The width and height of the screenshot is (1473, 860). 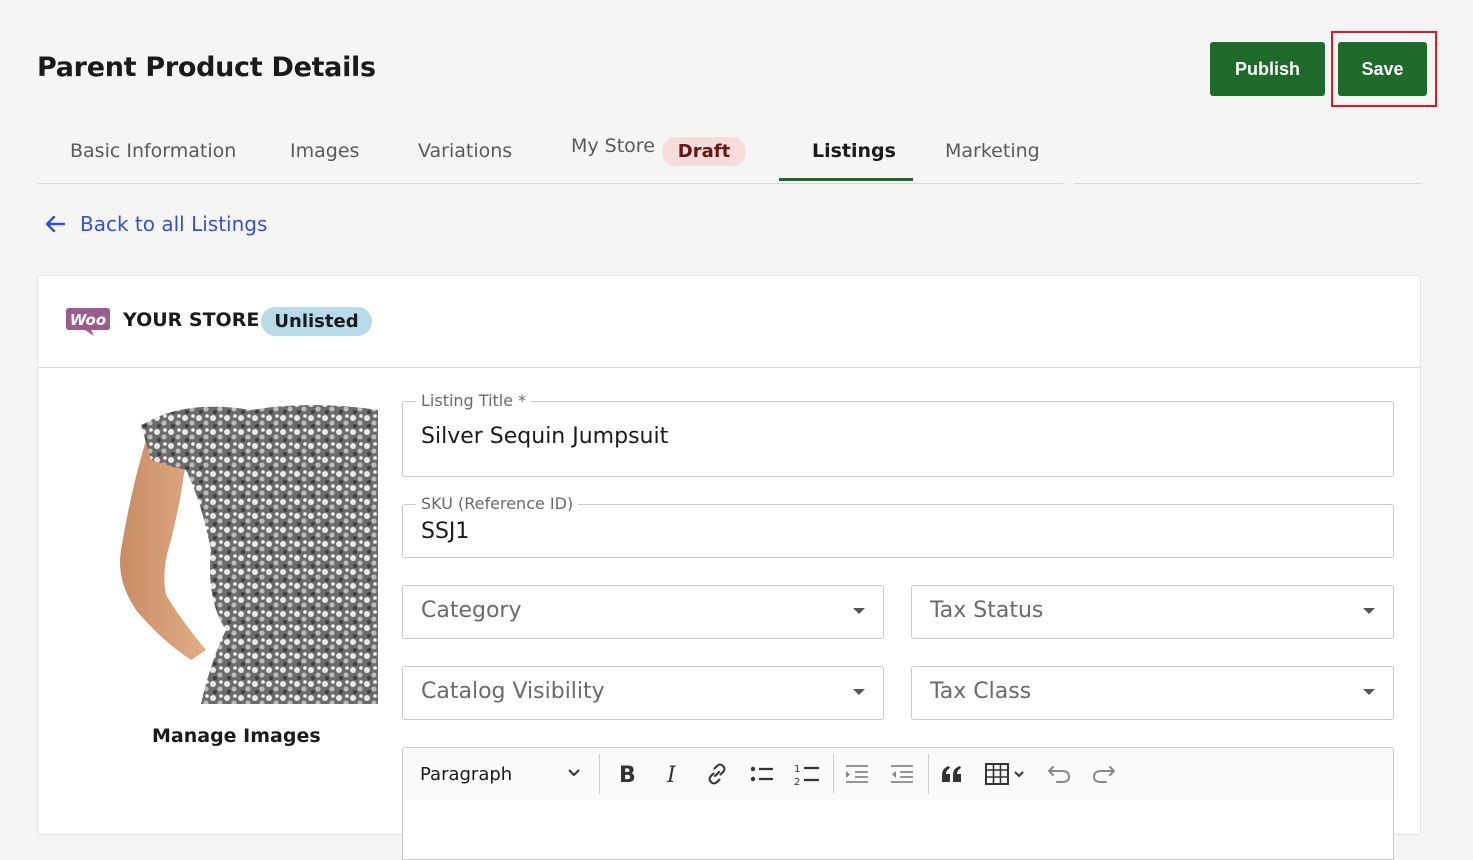 I want to click on italic-button: I, so click(x=671, y=774).